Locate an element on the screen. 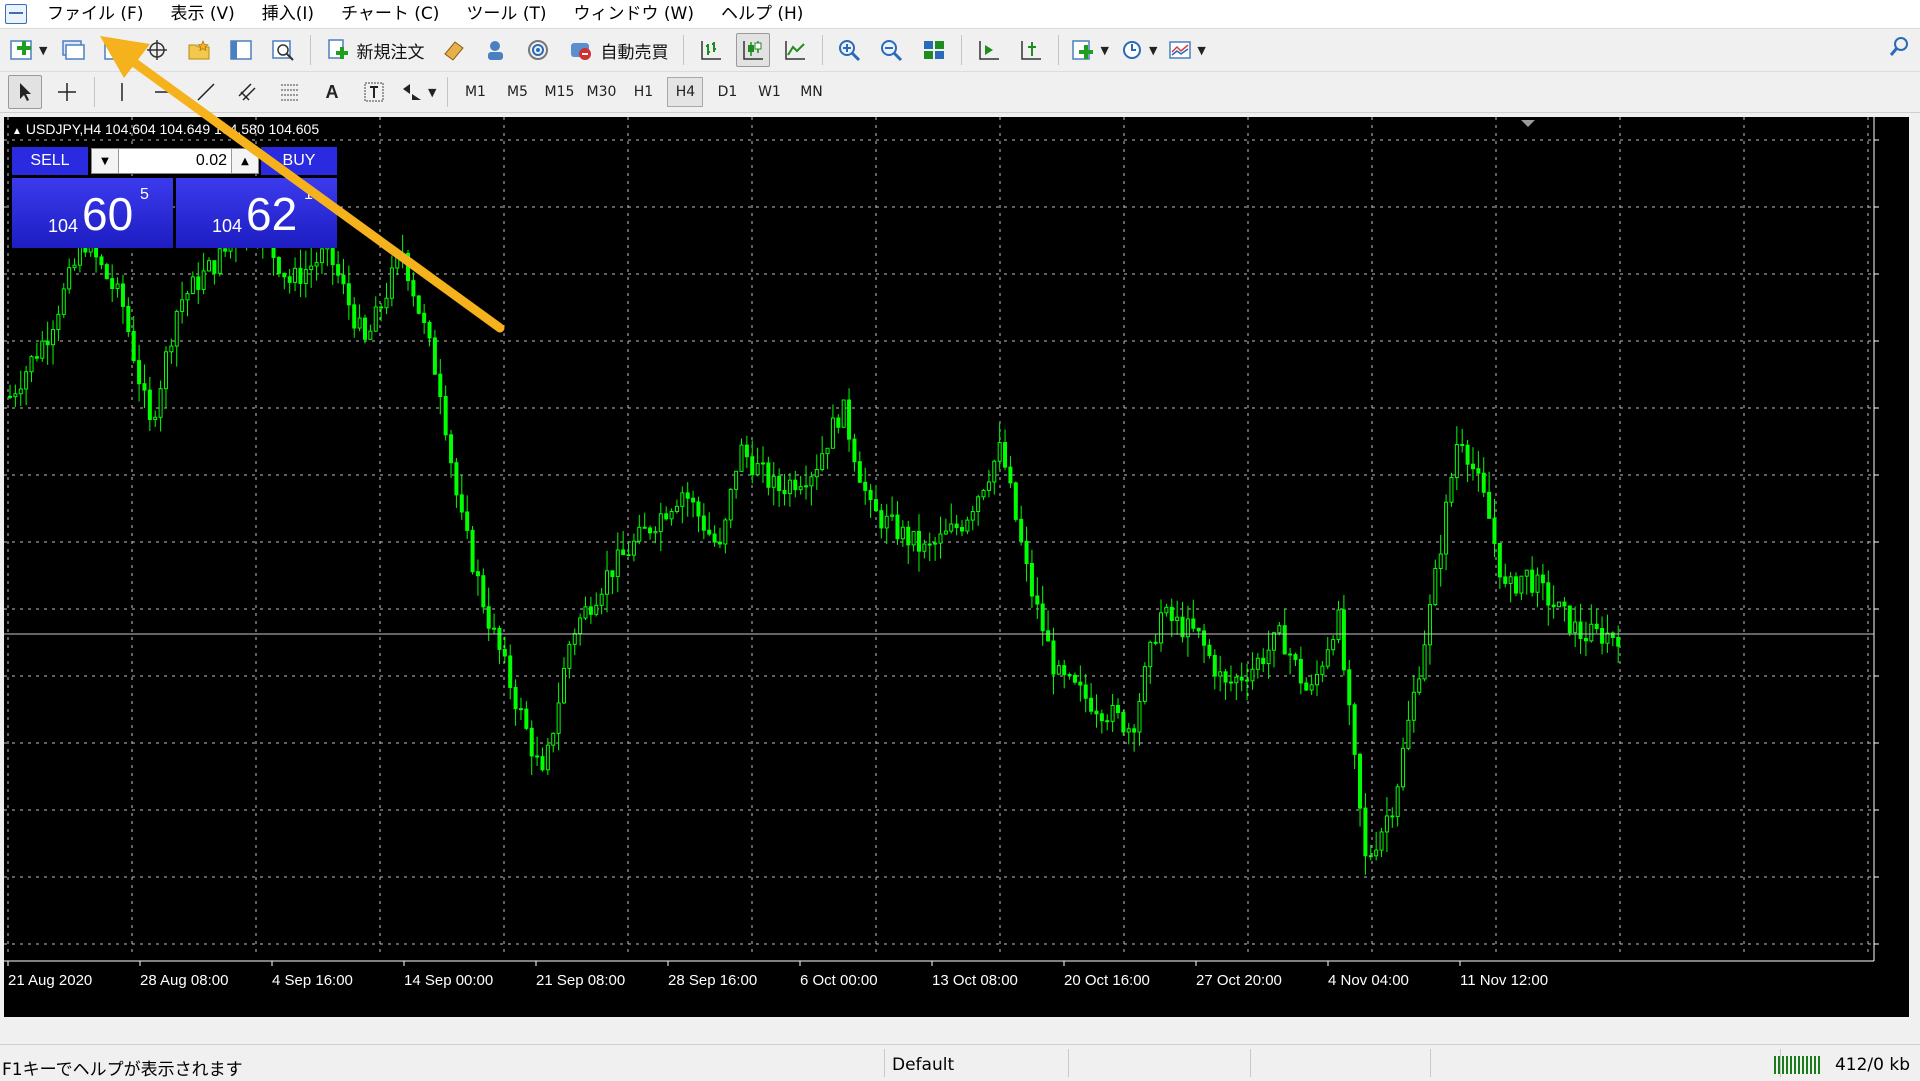 This screenshot has width=1920, height=1081. navigator-button is located at coordinates (199, 50).